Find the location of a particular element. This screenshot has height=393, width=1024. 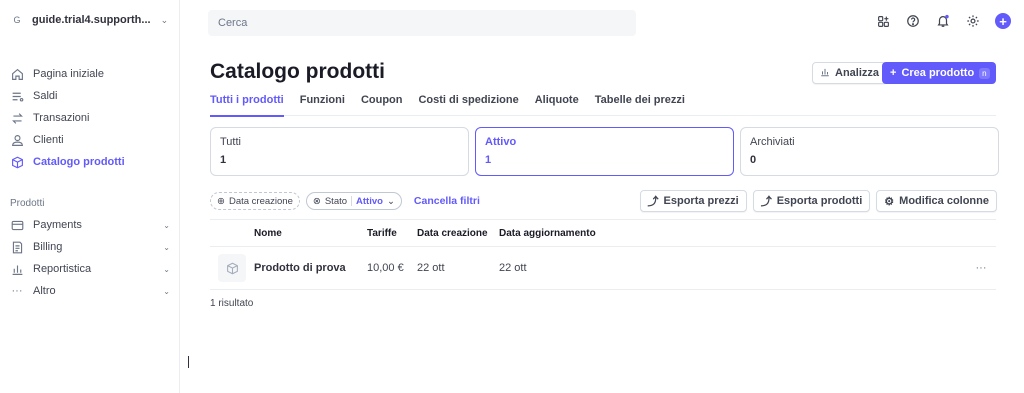

arrows-icon is located at coordinates (17, 118).